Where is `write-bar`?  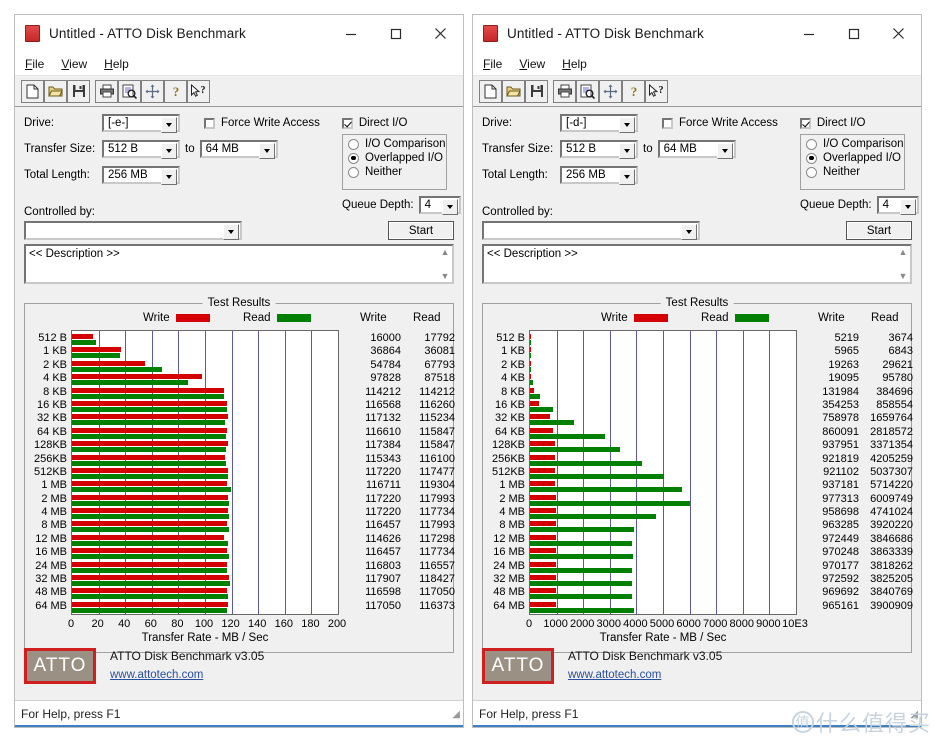
write-bar is located at coordinates (530, 336).